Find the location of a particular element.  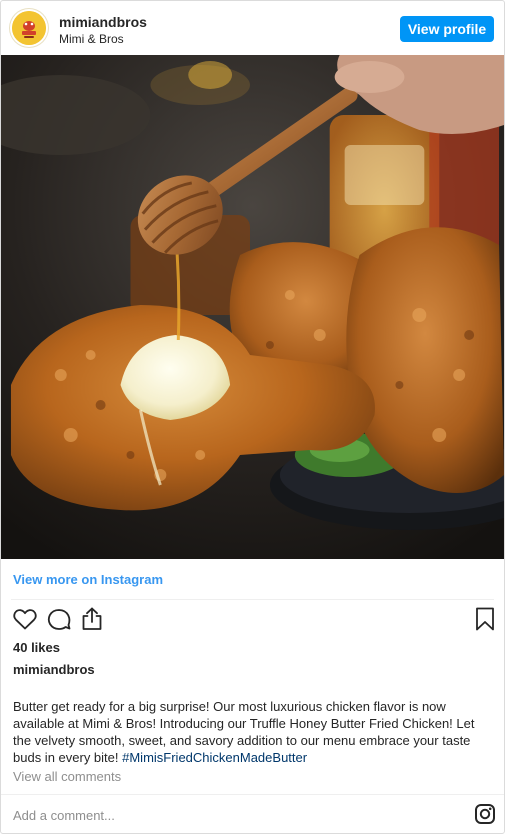

avatar is located at coordinates (29, 28).